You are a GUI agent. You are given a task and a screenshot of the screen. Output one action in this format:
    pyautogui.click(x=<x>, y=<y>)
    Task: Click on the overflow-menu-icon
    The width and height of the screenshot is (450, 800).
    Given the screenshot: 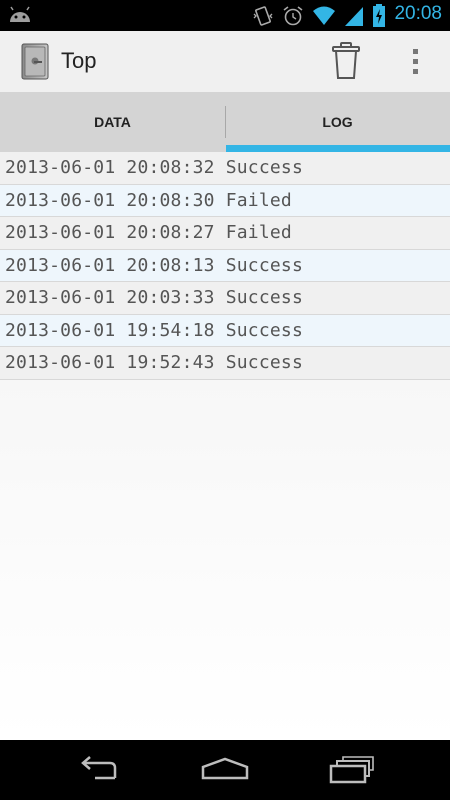 What is the action you would take?
    pyautogui.click(x=415, y=61)
    